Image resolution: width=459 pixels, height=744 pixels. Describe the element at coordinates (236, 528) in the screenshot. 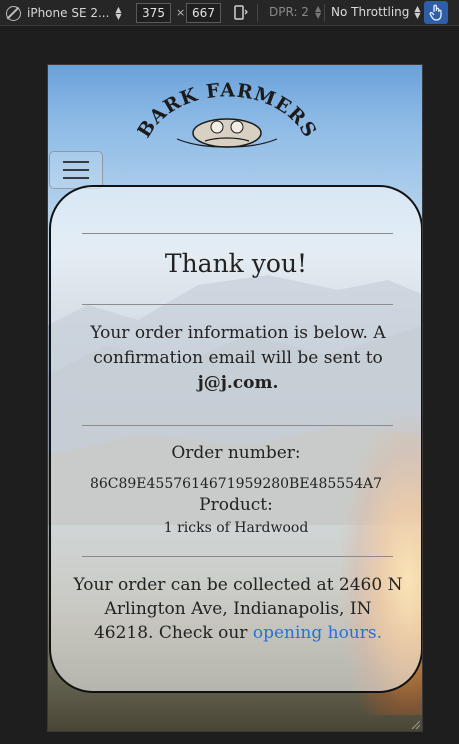

I see `product-value: 1 ricks of Hardwood` at that location.